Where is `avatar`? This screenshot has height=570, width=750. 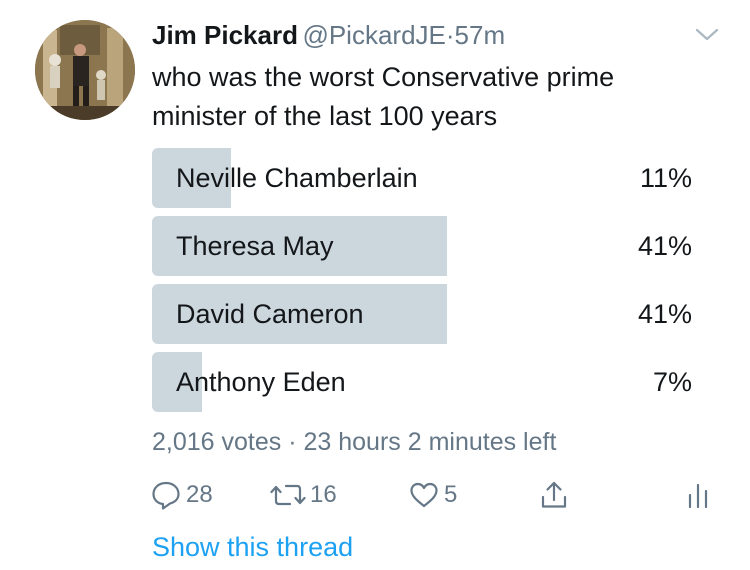 avatar is located at coordinates (85, 70).